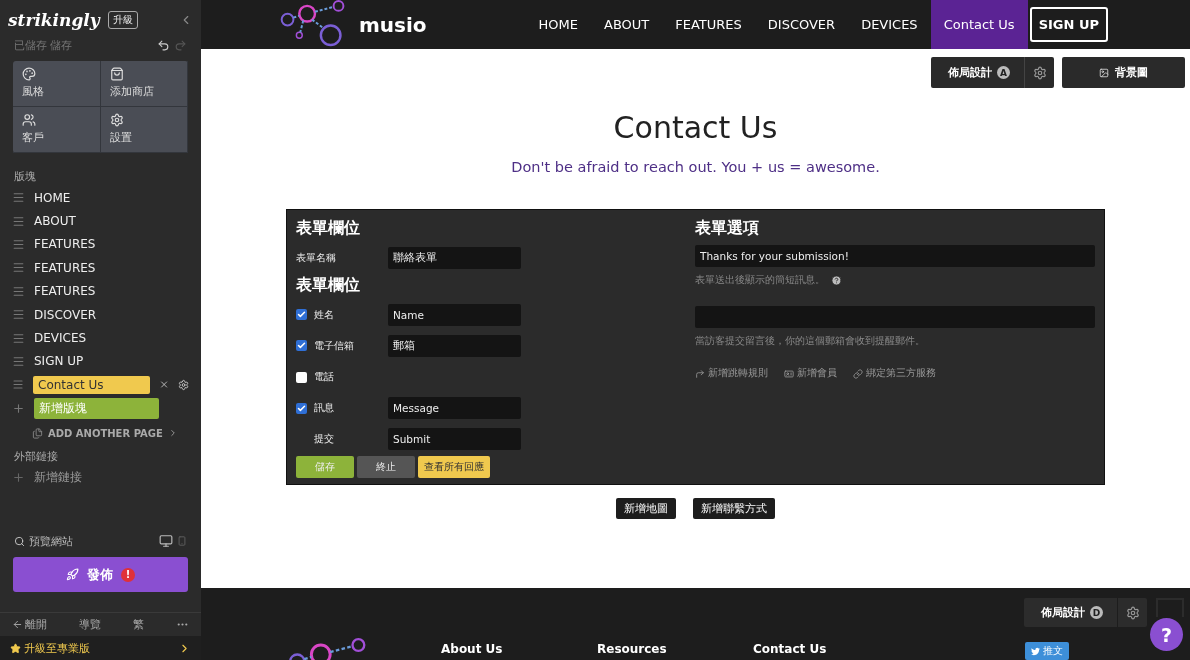  What do you see at coordinates (90, 624) in the screenshot?
I see `bottom-nav-item: 導覽` at bounding box center [90, 624].